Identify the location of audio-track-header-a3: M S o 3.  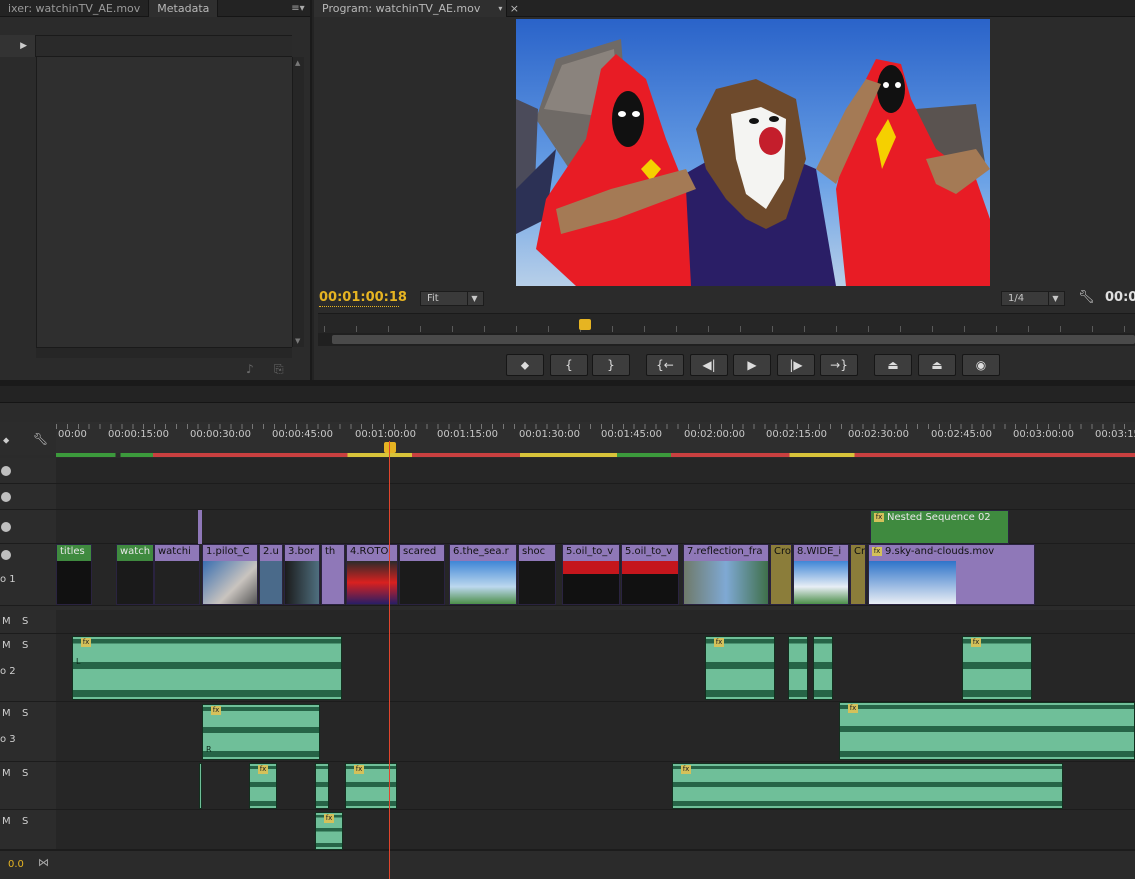
(28, 732).